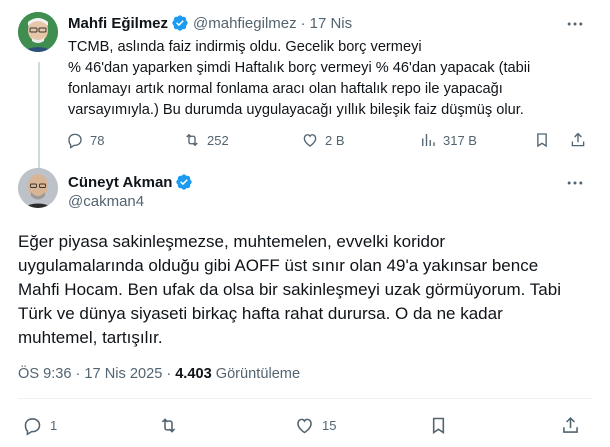 The height and width of the screenshot is (447, 610). I want to click on views-count: 317 B, so click(460, 140).